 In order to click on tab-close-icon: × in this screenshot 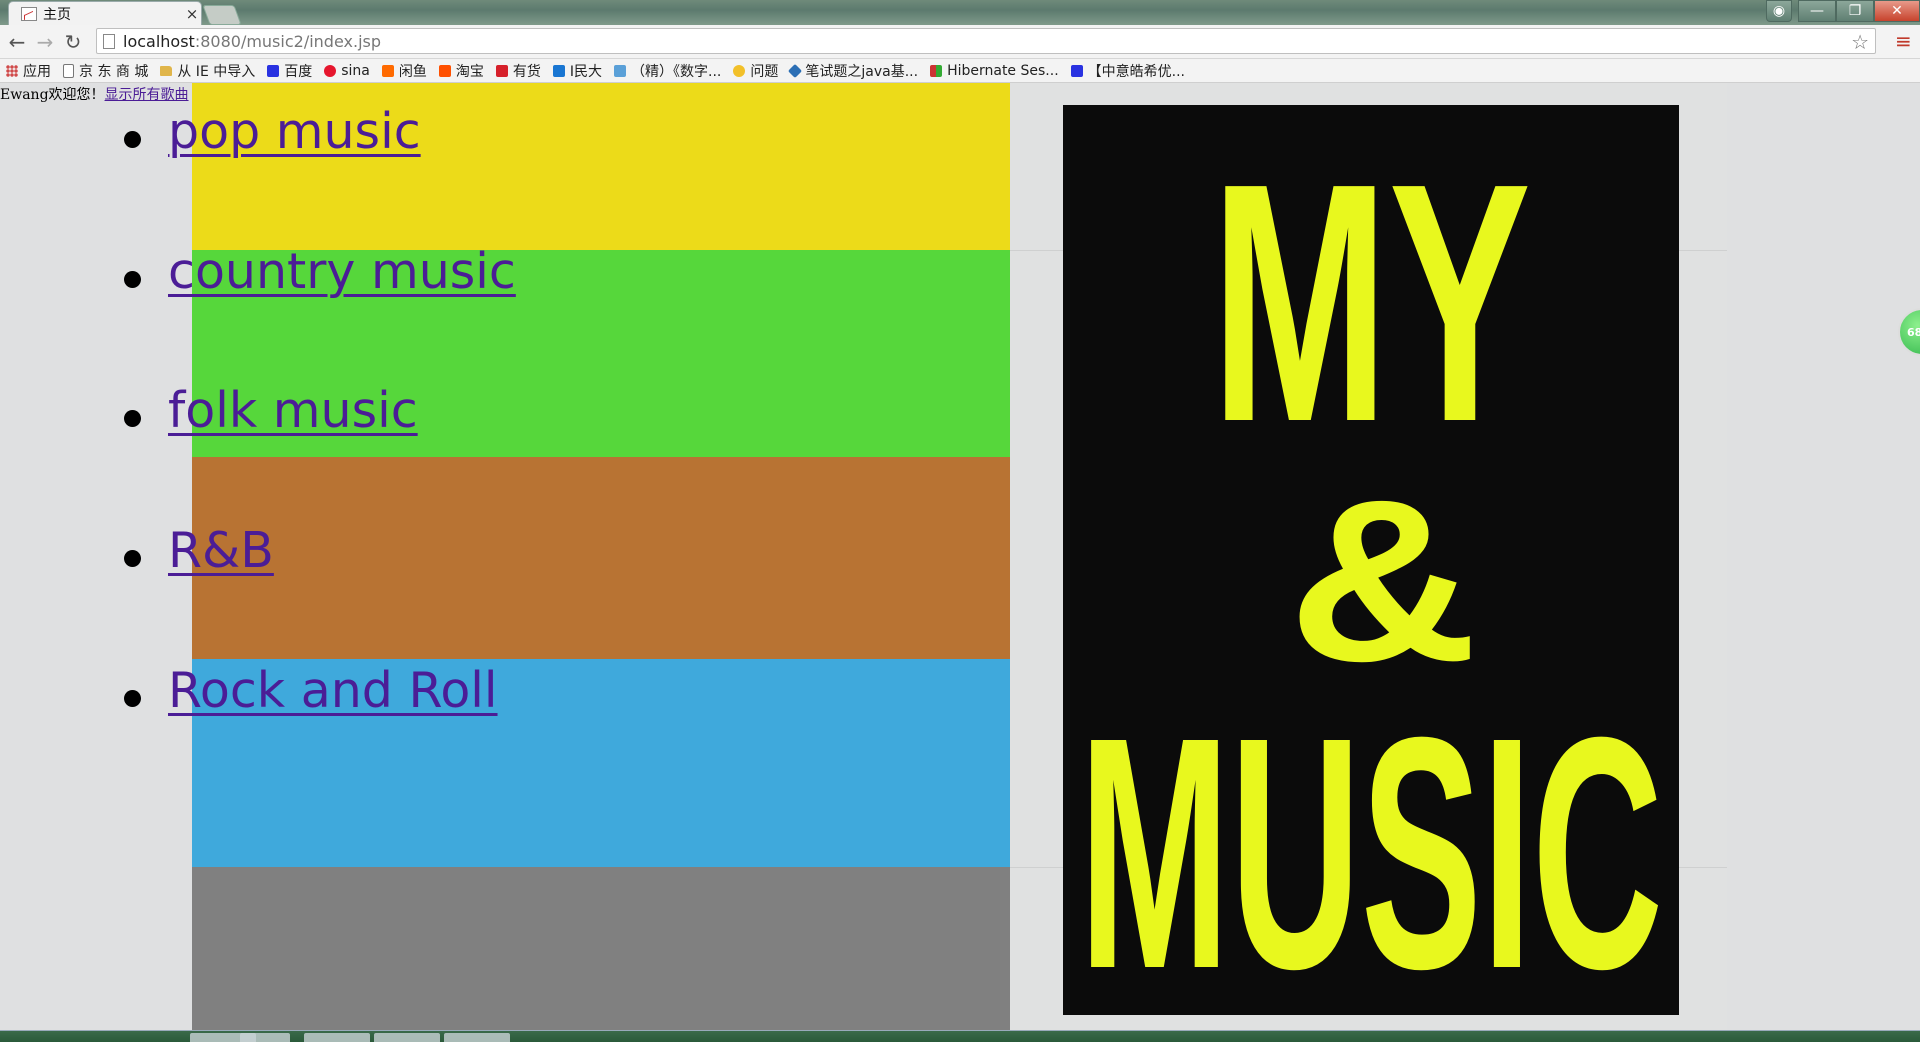, I will do `click(192, 14)`.